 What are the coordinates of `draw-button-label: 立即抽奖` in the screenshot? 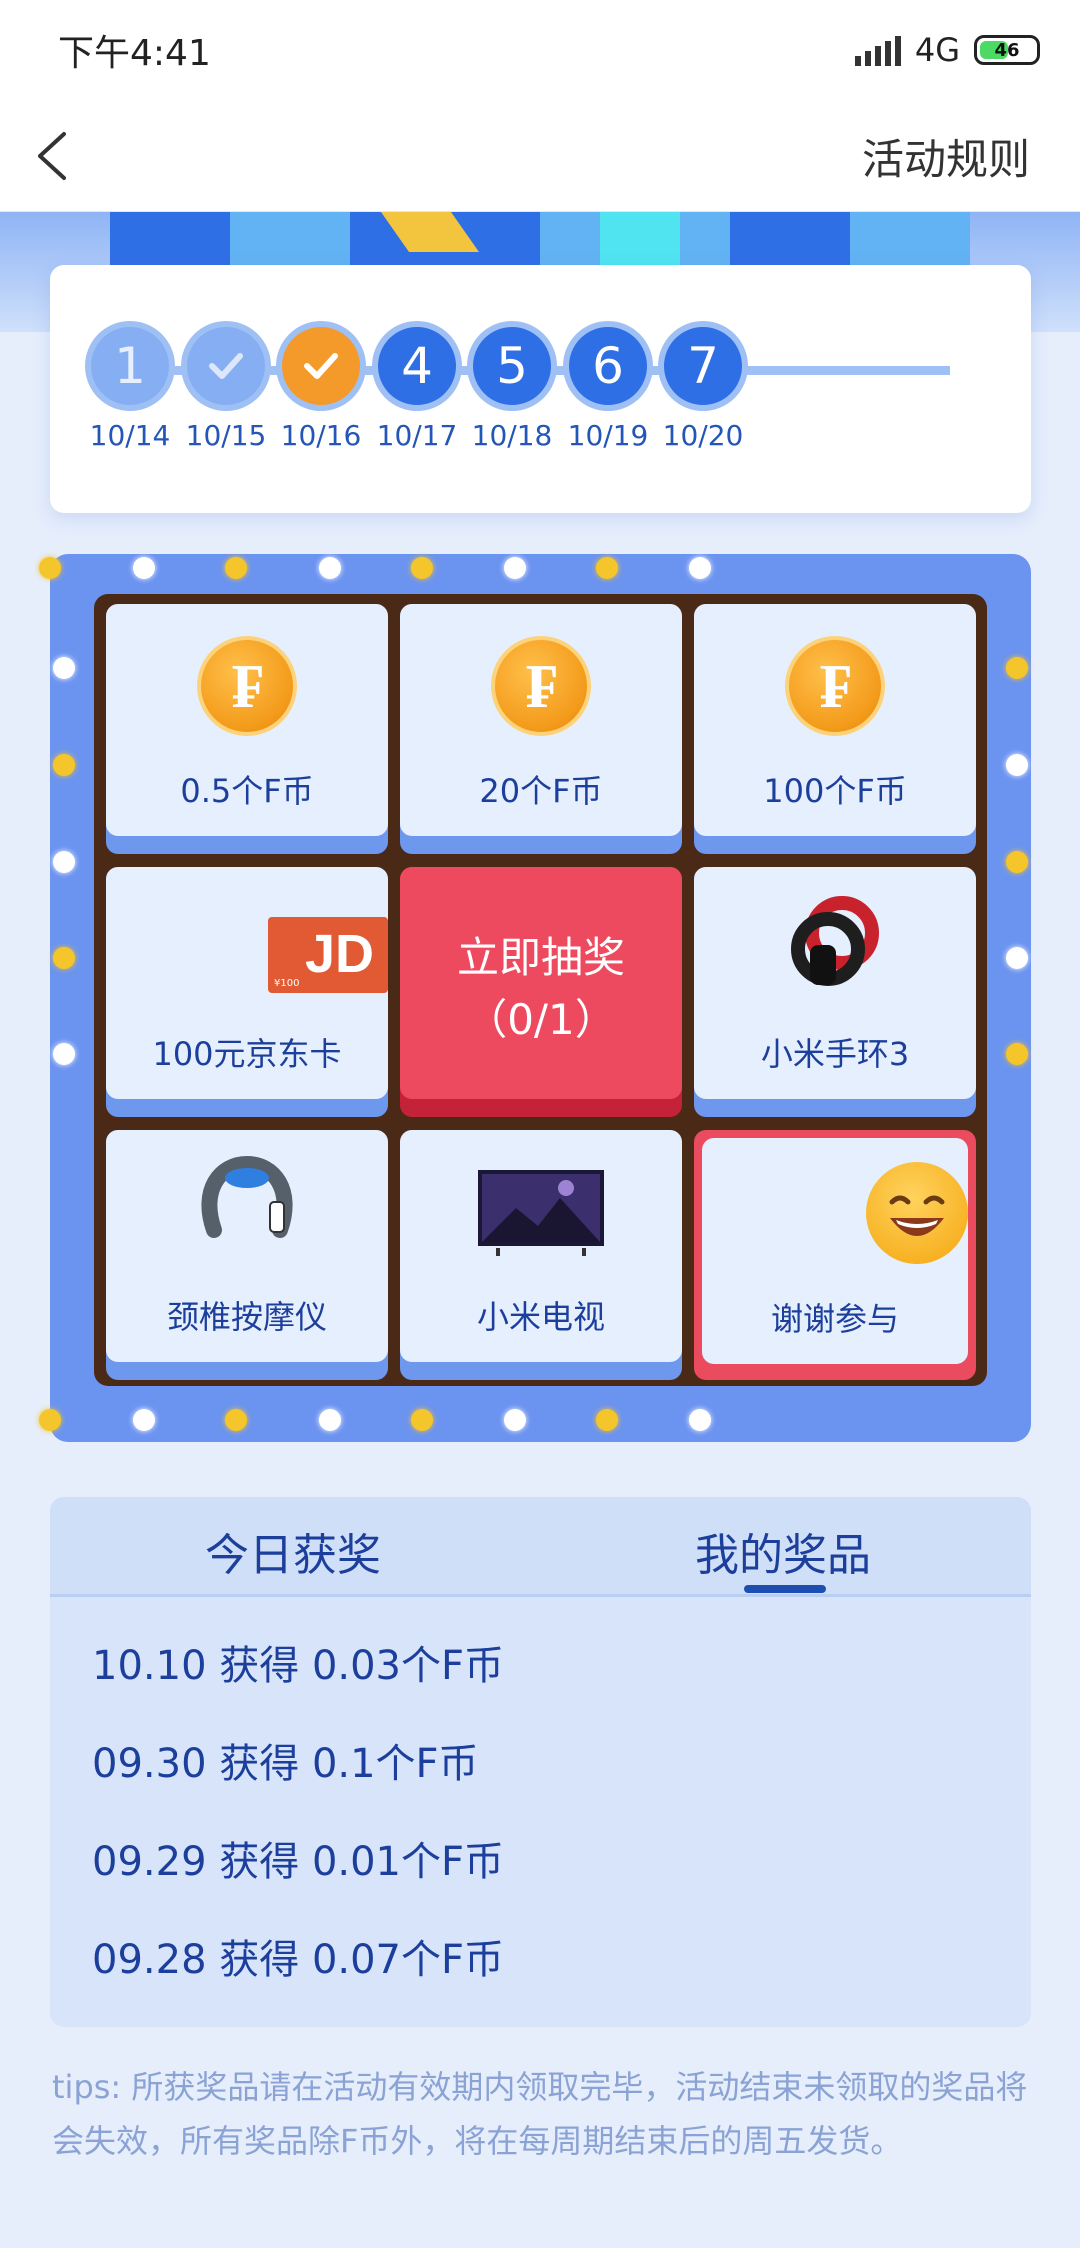 It's located at (540, 957).